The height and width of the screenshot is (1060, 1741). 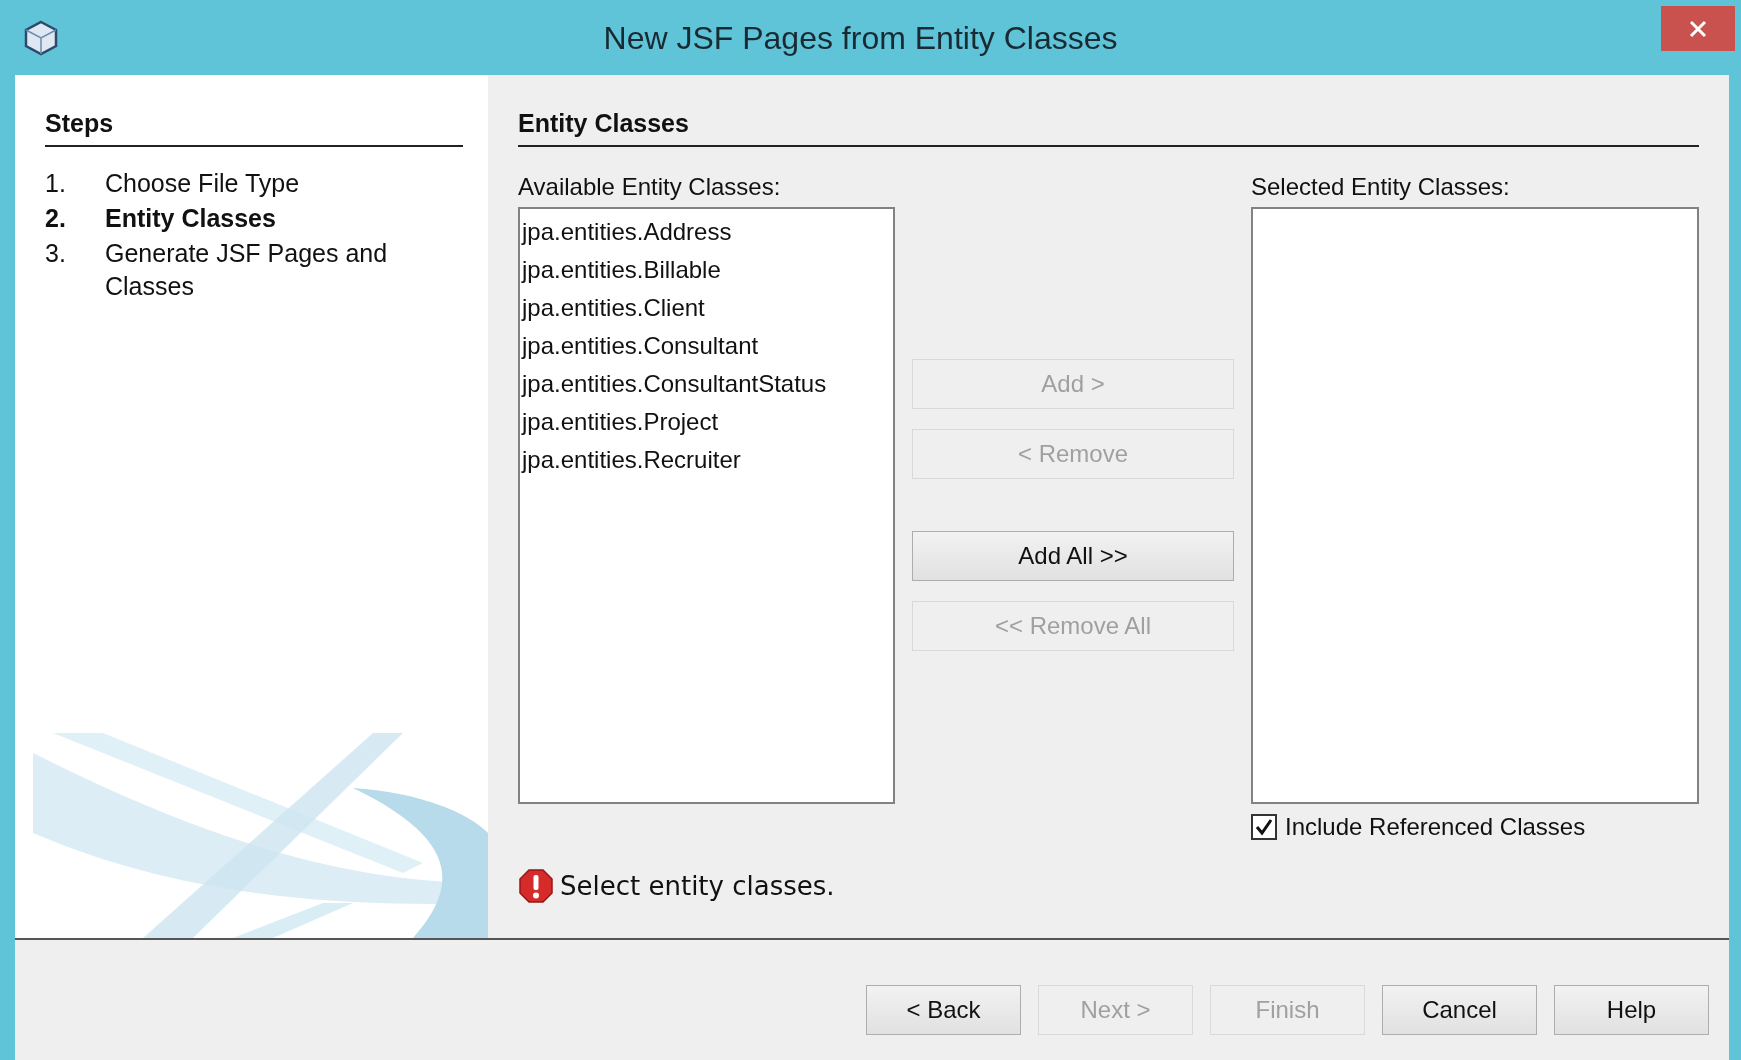 I want to click on list-item: jpa.entities.Address, so click(x=707, y=231).